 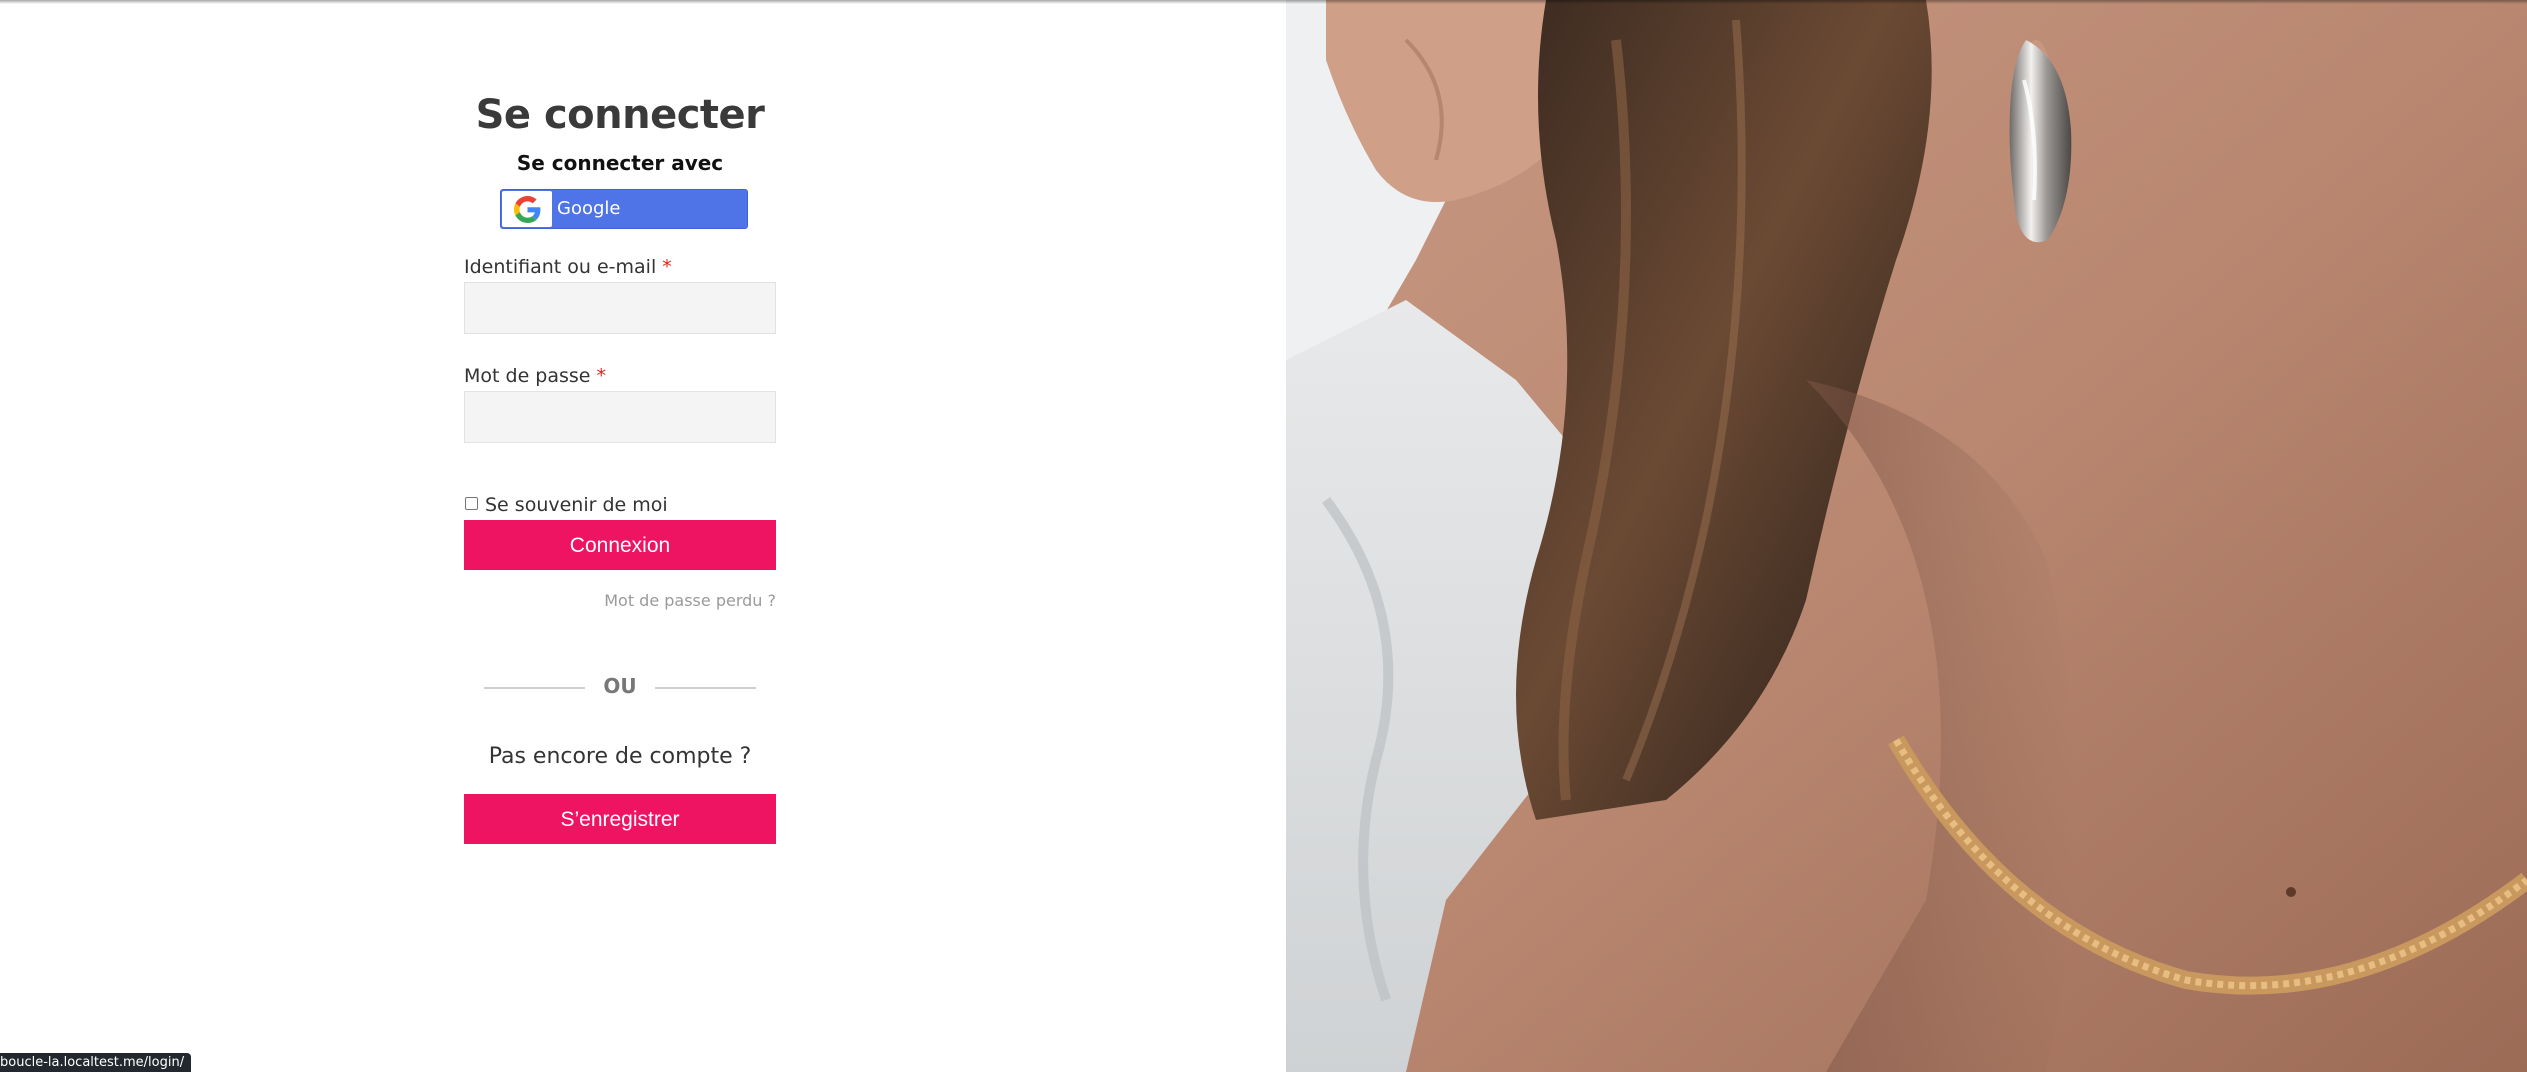 What do you see at coordinates (620, 545) in the screenshot?
I see `login-submit-button: Connexion` at bounding box center [620, 545].